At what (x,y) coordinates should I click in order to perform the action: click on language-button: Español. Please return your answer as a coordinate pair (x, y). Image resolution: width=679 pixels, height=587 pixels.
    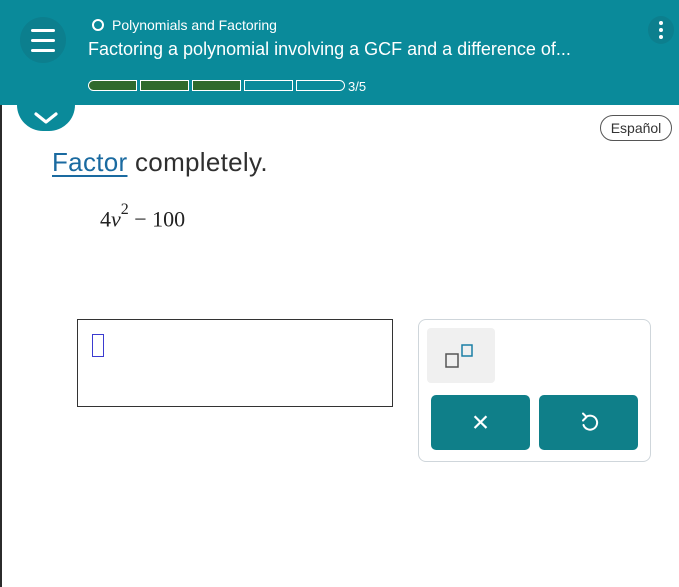
    Looking at the image, I should click on (636, 128).